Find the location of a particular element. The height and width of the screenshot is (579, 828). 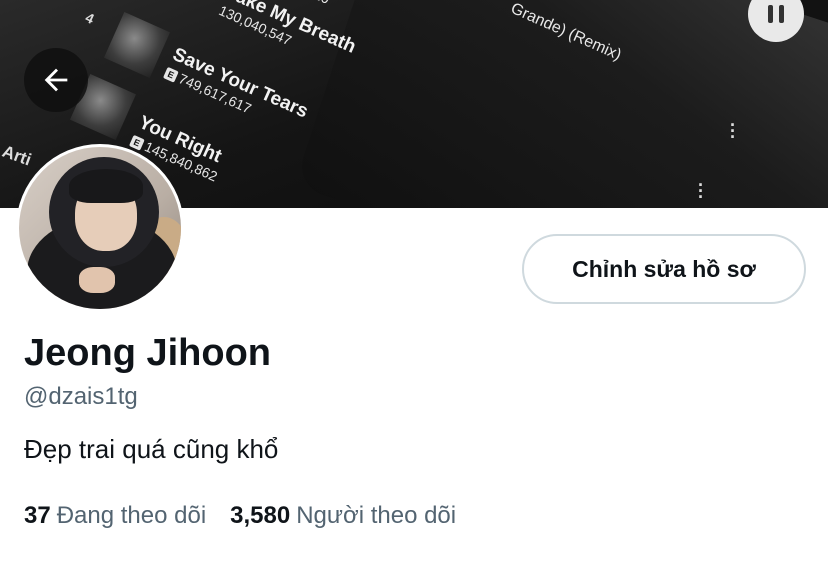

followers-count: 3,580 is located at coordinates (260, 515).